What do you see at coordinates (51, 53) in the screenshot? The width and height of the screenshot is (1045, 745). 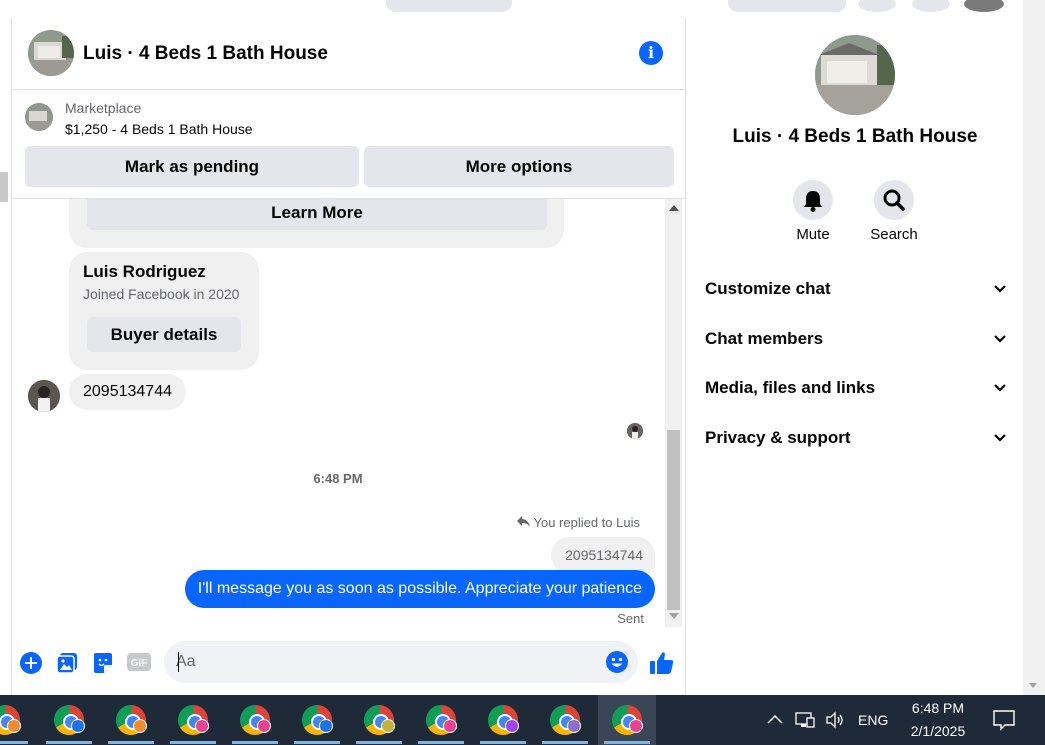 I see `listing-avatar` at bounding box center [51, 53].